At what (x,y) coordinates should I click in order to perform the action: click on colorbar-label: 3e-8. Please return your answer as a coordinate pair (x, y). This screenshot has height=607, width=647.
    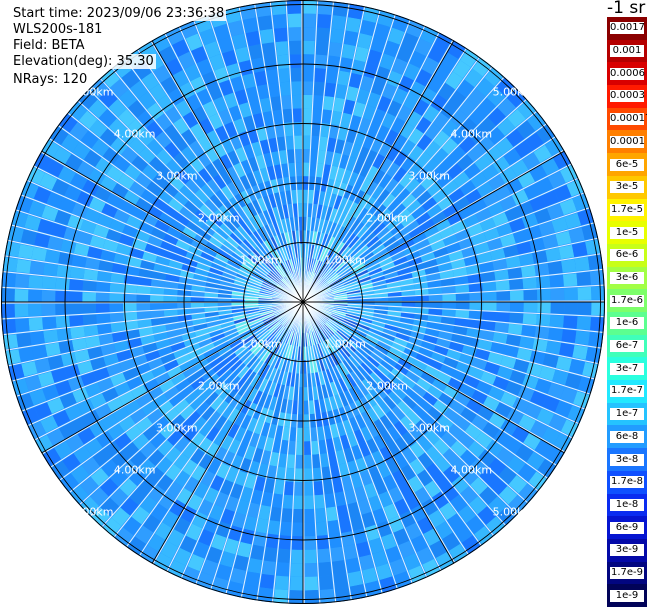
    Looking at the image, I should click on (627, 459).